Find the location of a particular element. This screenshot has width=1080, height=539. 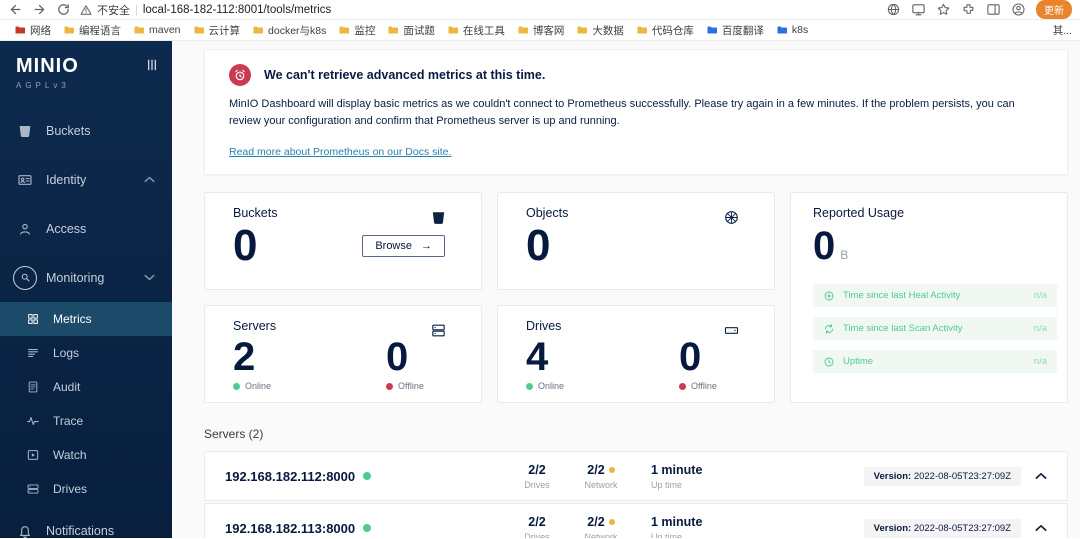

bookmark-star-icon is located at coordinates (943, 9).